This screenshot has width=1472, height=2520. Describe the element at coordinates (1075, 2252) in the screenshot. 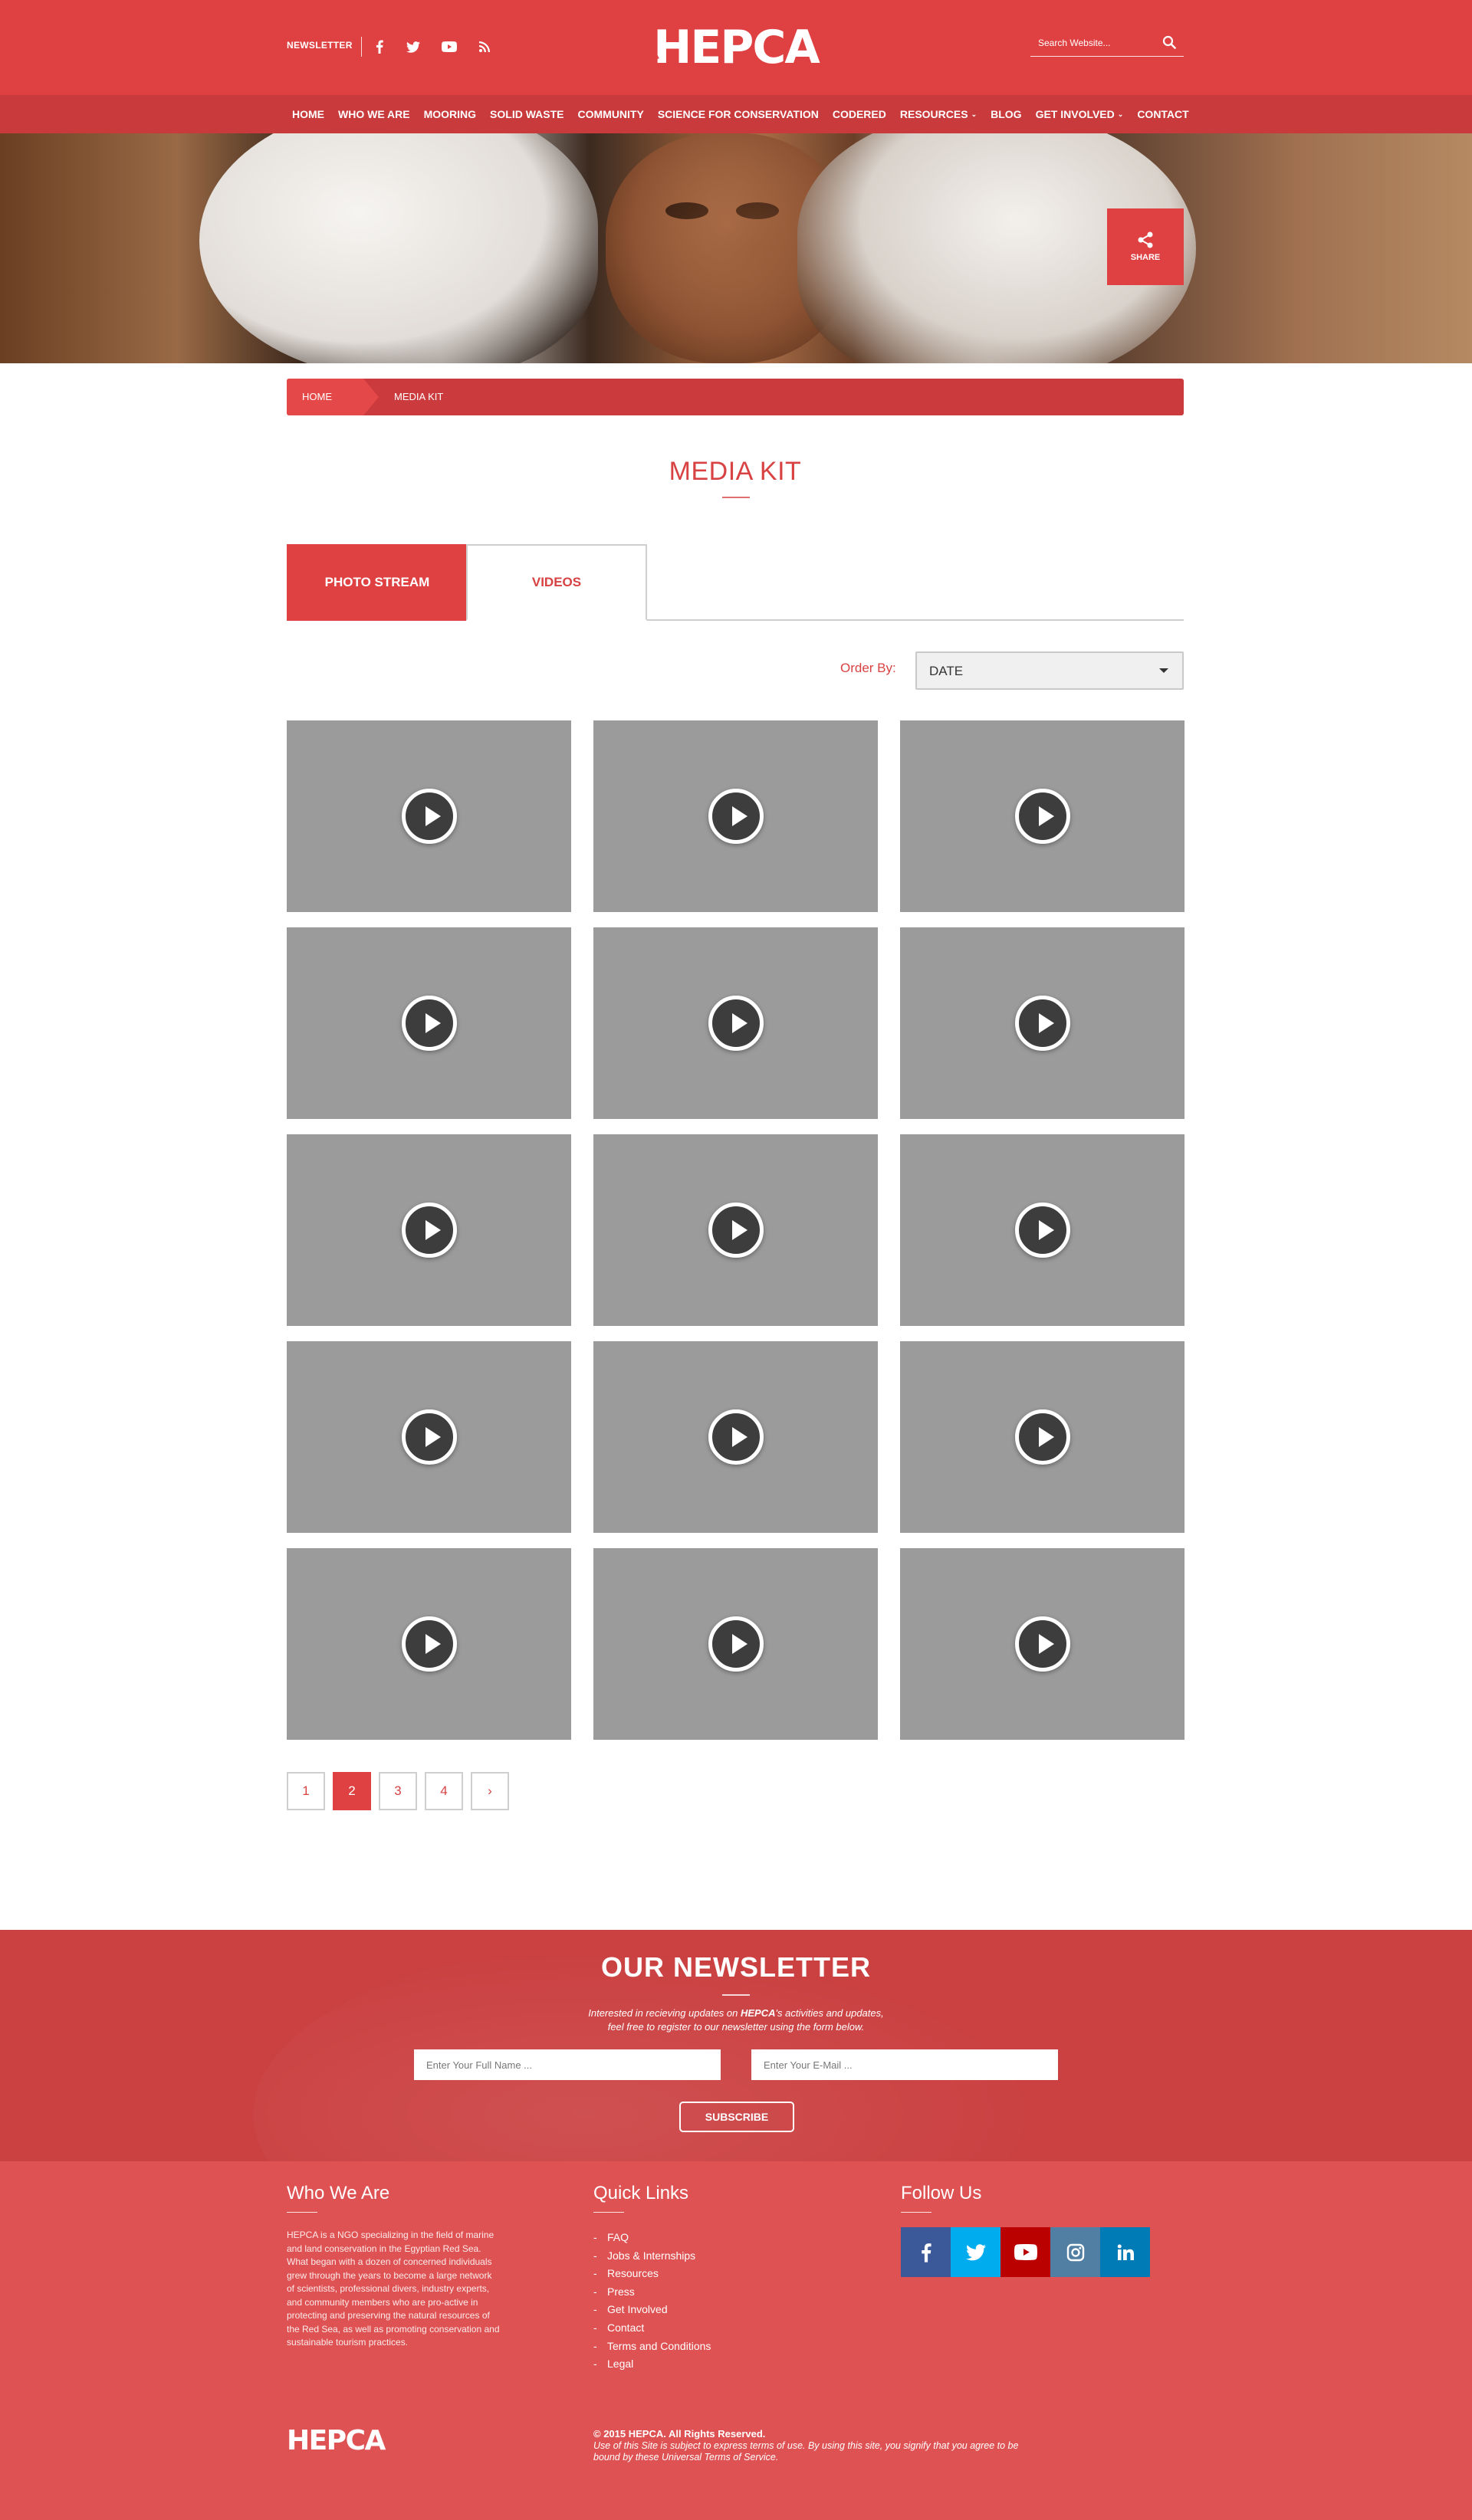

I see `instagram-icon` at that location.